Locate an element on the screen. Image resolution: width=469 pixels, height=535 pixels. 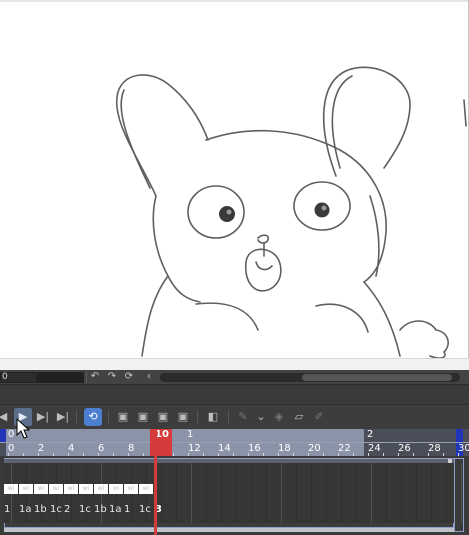
horizontal-scrollbar is located at coordinates (310, 377).